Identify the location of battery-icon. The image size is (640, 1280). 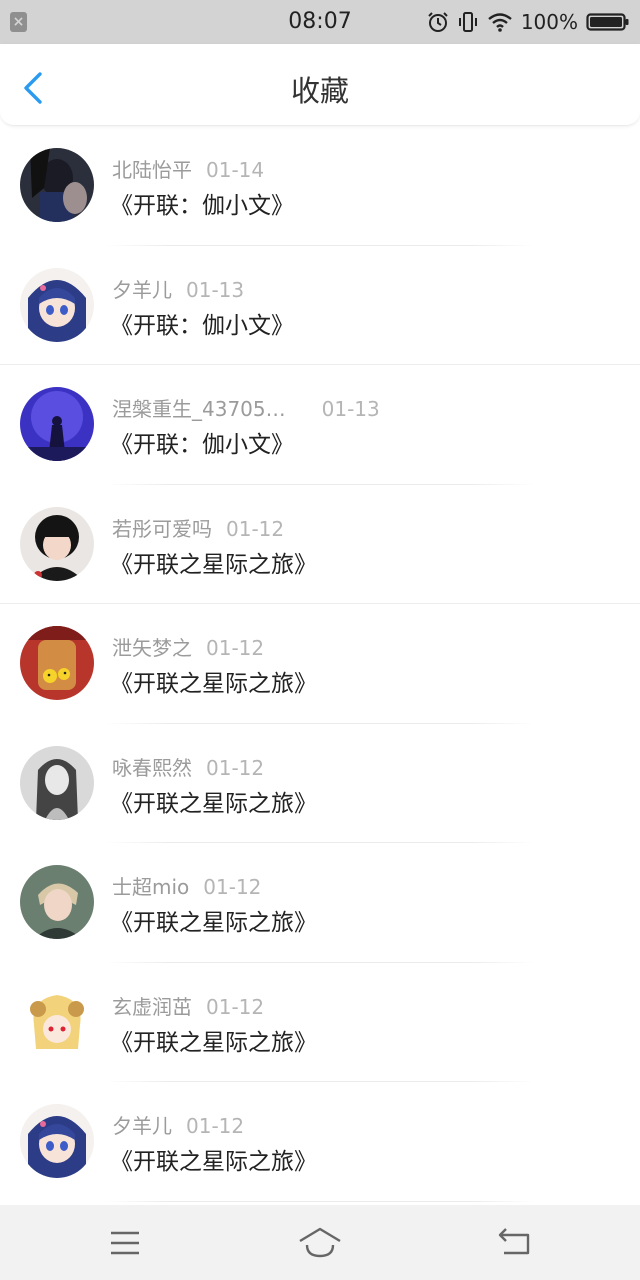
(608, 22).